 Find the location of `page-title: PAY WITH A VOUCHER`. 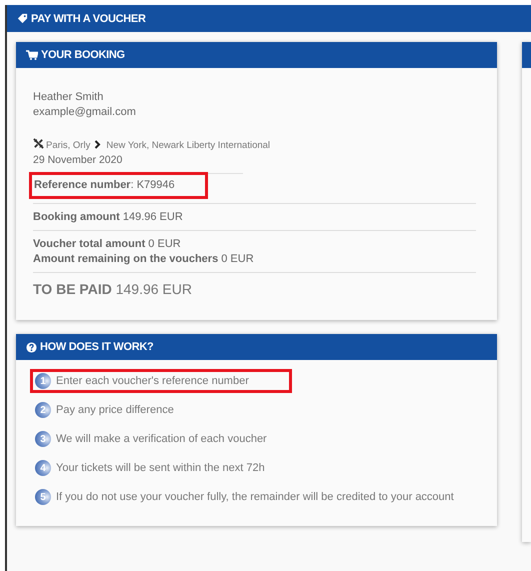

page-title: PAY WITH A VOUCHER is located at coordinates (88, 18).